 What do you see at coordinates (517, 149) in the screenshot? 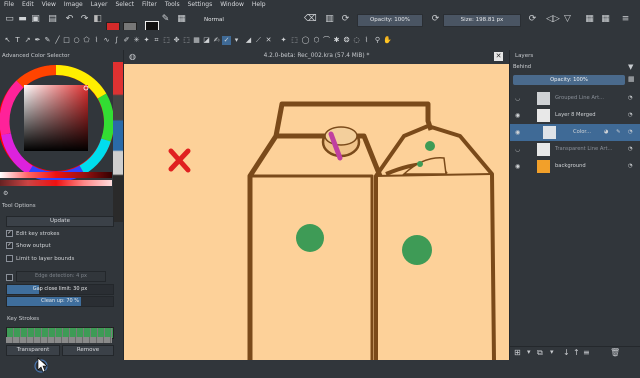
I see `visibility-icon: ◡` at bounding box center [517, 149].